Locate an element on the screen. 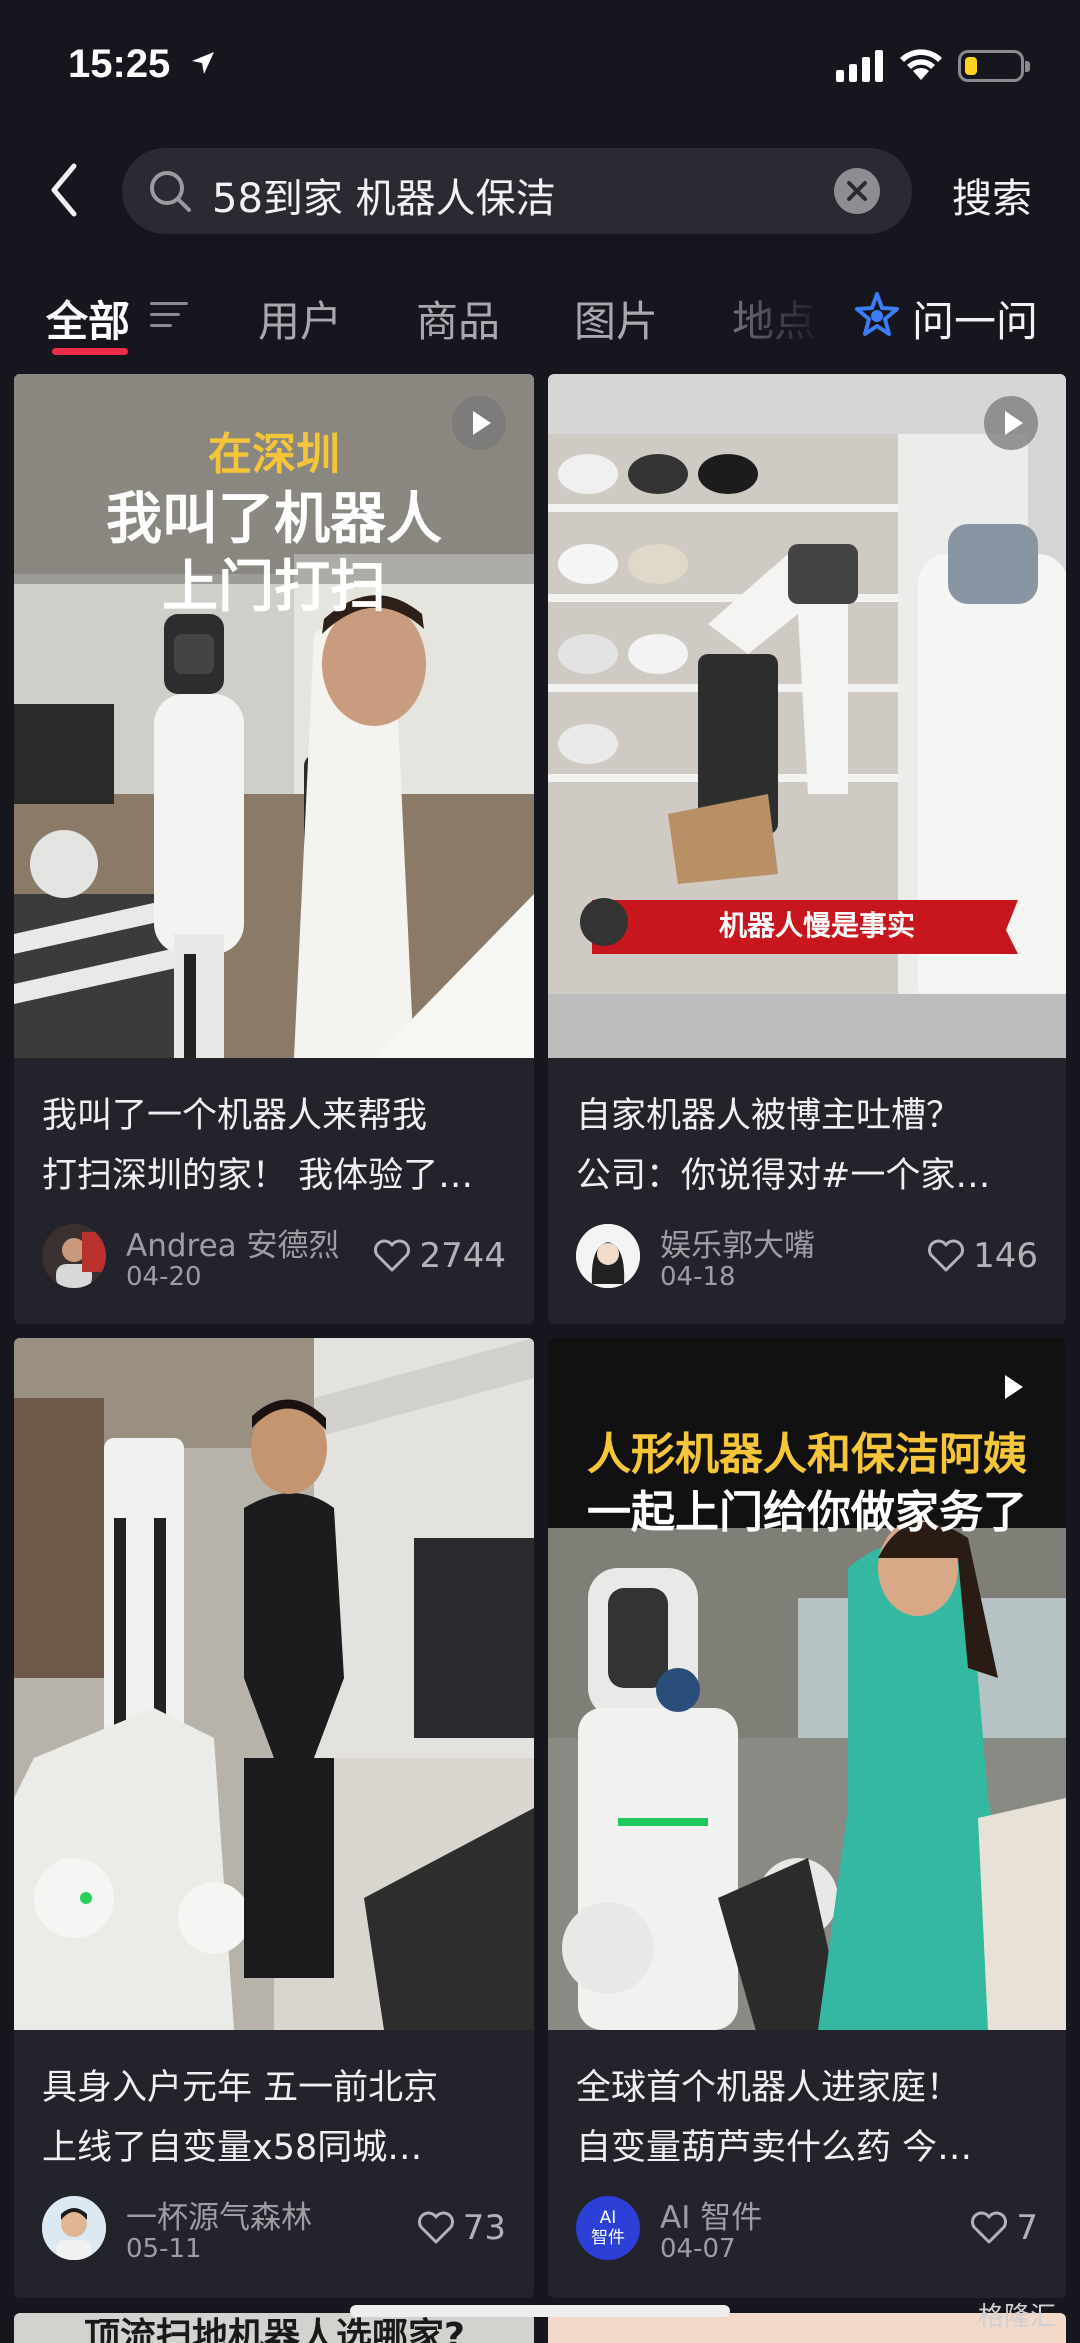  like-count: 146 is located at coordinates (982, 1256).